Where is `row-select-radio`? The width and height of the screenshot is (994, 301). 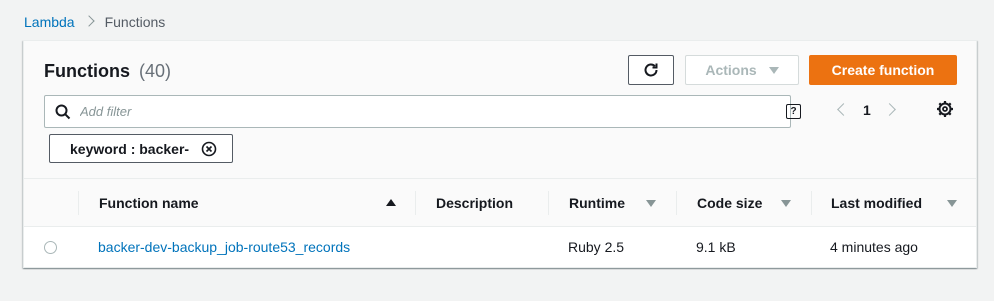 row-select-radio is located at coordinates (50, 247).